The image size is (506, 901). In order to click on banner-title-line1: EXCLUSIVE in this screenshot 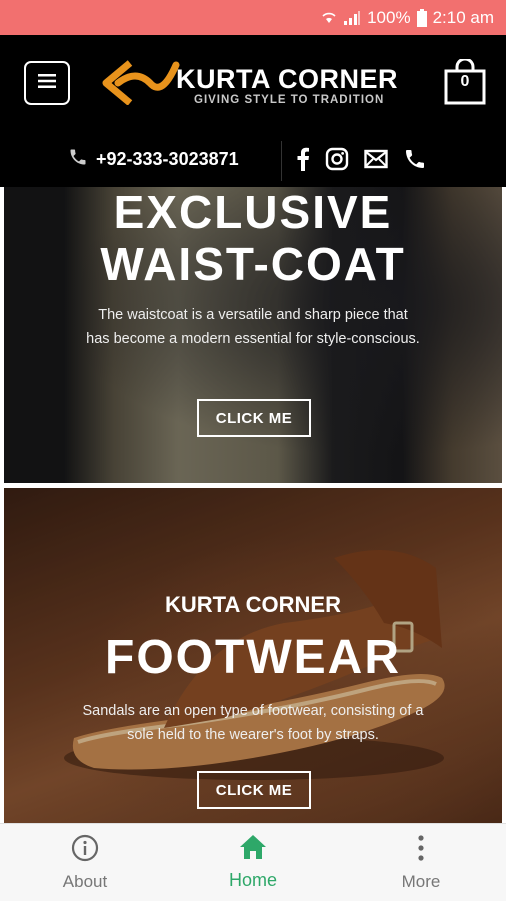, I will do `click(253, 212)`.